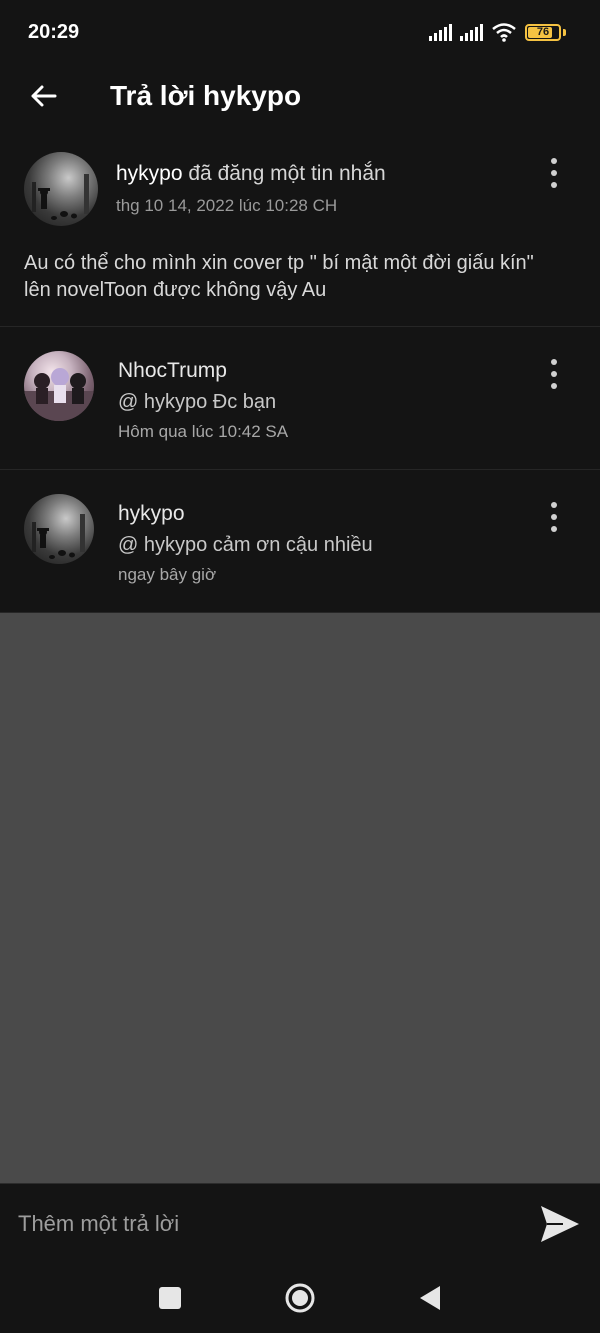 The height and width of the screenshot is (1333, 600). I want to click on battery-icon: 76, so click(543, 32).